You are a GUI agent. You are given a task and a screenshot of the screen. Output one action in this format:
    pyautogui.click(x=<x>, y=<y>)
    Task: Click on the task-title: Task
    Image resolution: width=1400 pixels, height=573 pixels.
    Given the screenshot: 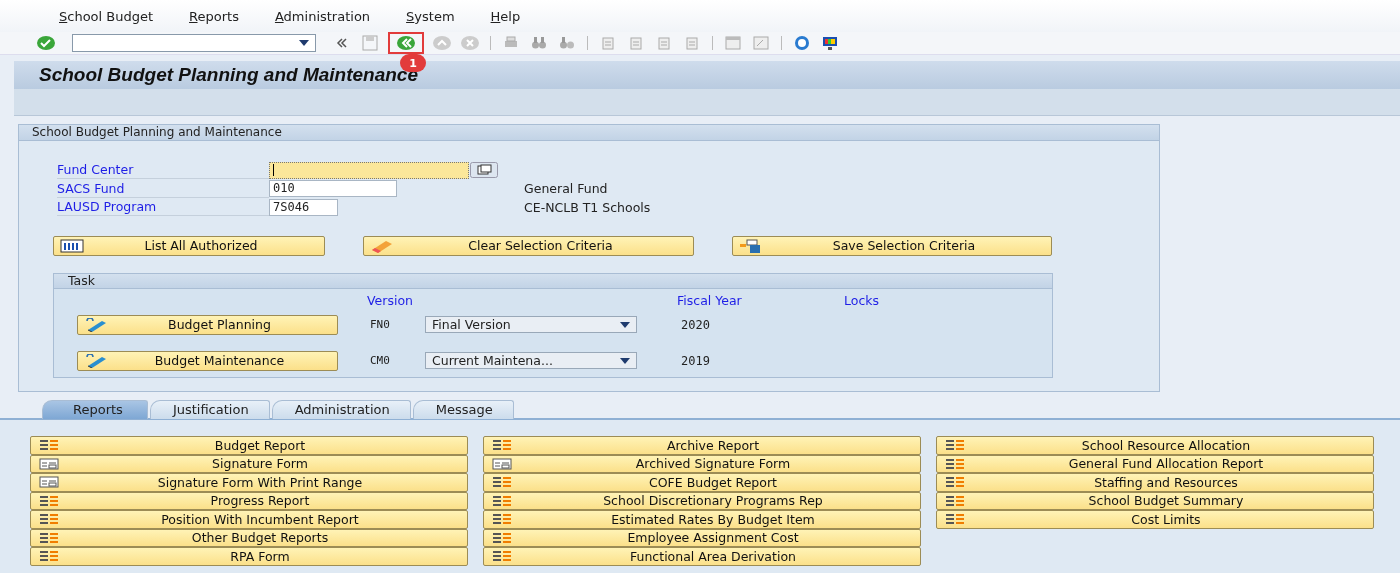 What is the action you would take?
    pyautogui.click(x=81, y=280)
    